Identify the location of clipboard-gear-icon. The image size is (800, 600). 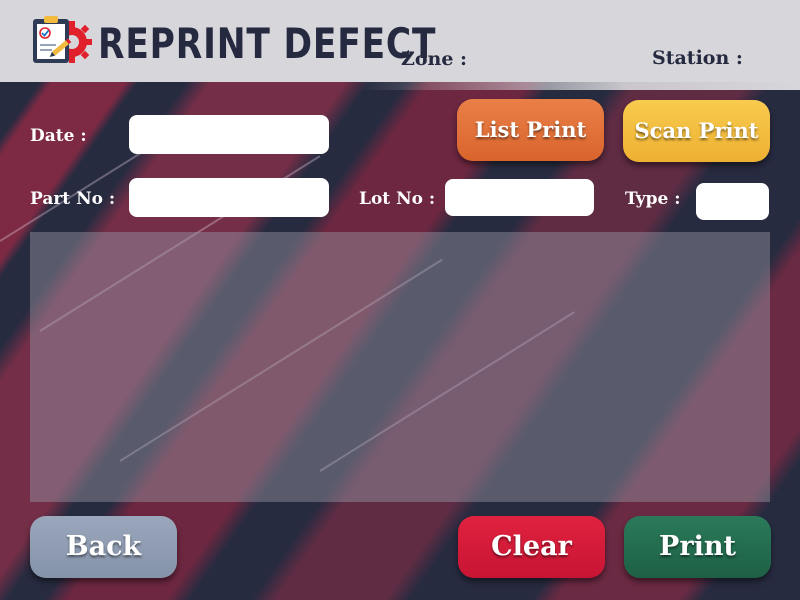
(62, 41).